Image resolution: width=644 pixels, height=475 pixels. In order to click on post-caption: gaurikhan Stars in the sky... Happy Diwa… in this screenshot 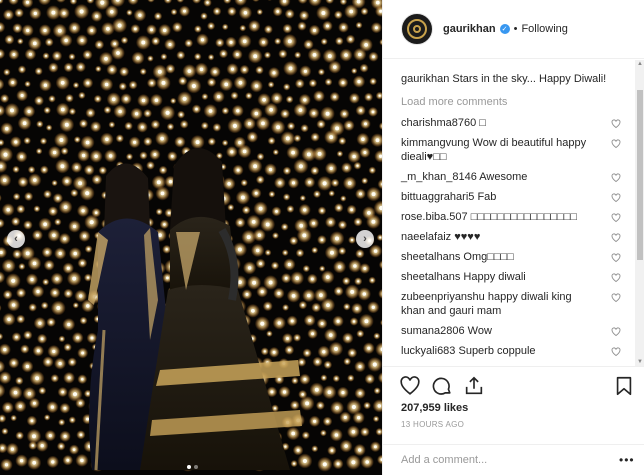, I will do `click(515, 79)`.